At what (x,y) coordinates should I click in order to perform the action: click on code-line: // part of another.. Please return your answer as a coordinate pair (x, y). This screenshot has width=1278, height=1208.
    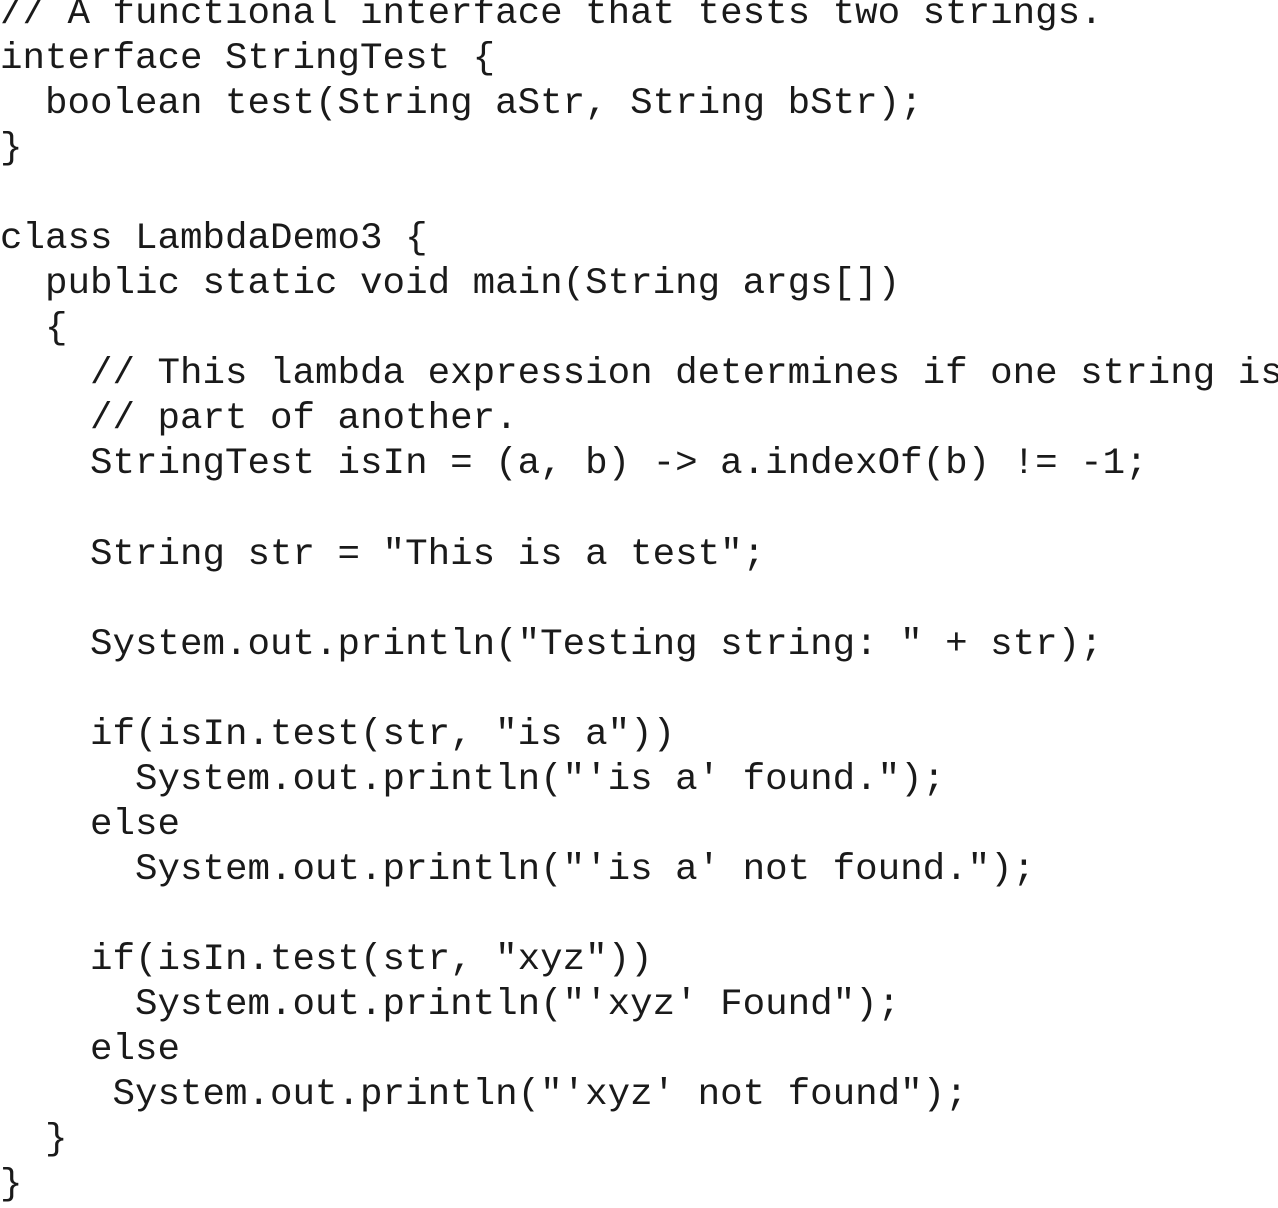
    Looking at the image, I should click on (259, 419).